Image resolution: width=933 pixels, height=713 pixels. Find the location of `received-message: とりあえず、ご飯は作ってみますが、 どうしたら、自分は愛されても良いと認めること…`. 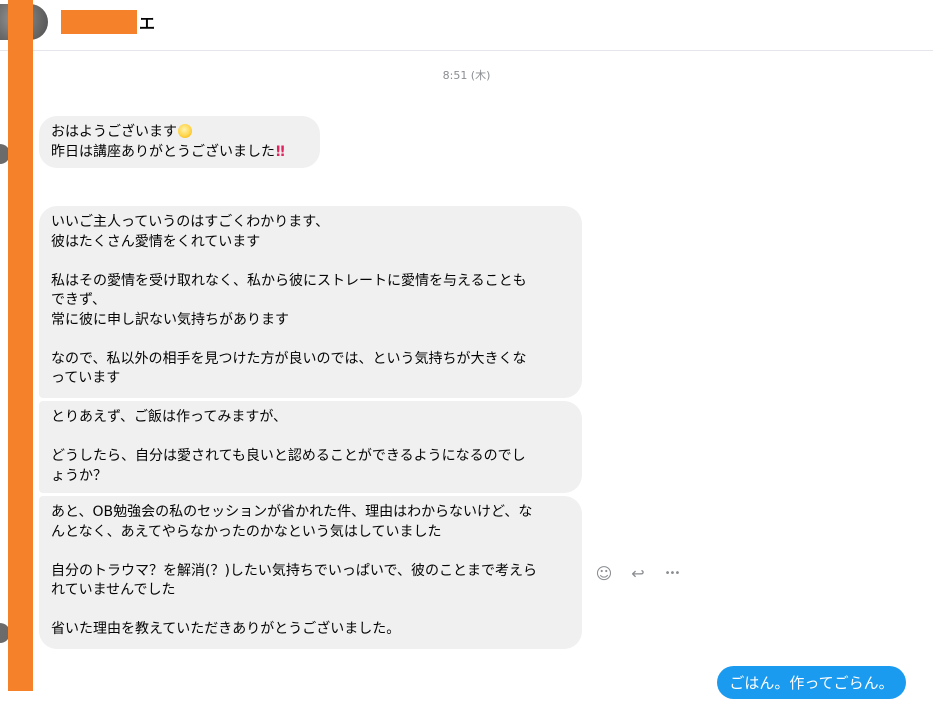

received-message: とりあえず、ご飯は作ってみますが、 どうしたら、自分は愛されても良いと認めること… is located at coordinates (310, 447).